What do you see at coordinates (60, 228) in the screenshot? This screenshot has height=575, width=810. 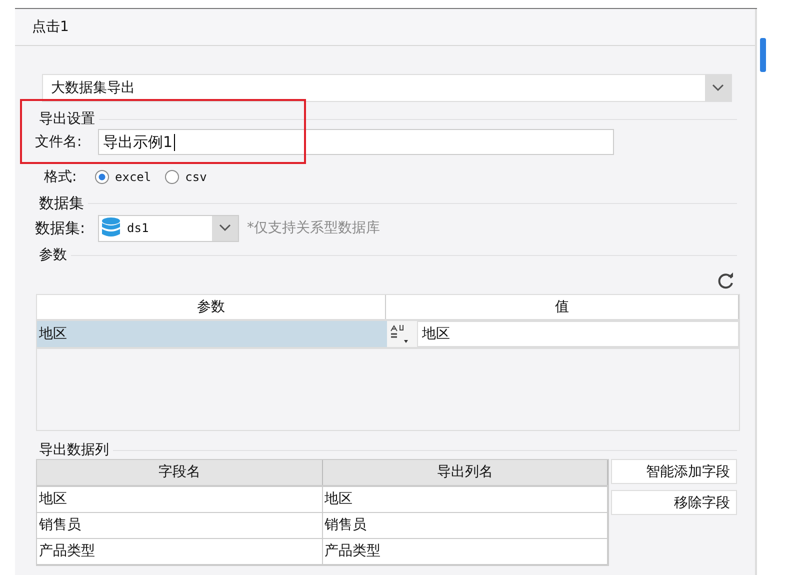 I see `dataset-label: 数据集:` at bounding box center [60, 228].